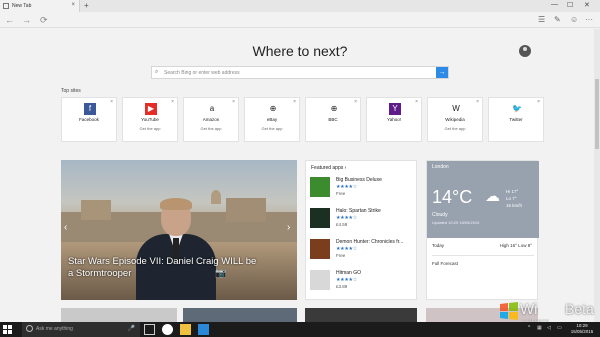  I want to click on browser-app-icon, so click(167, 329).